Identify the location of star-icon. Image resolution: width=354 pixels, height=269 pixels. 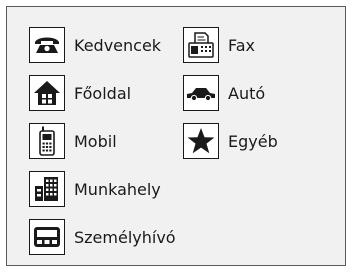
(201, 141).